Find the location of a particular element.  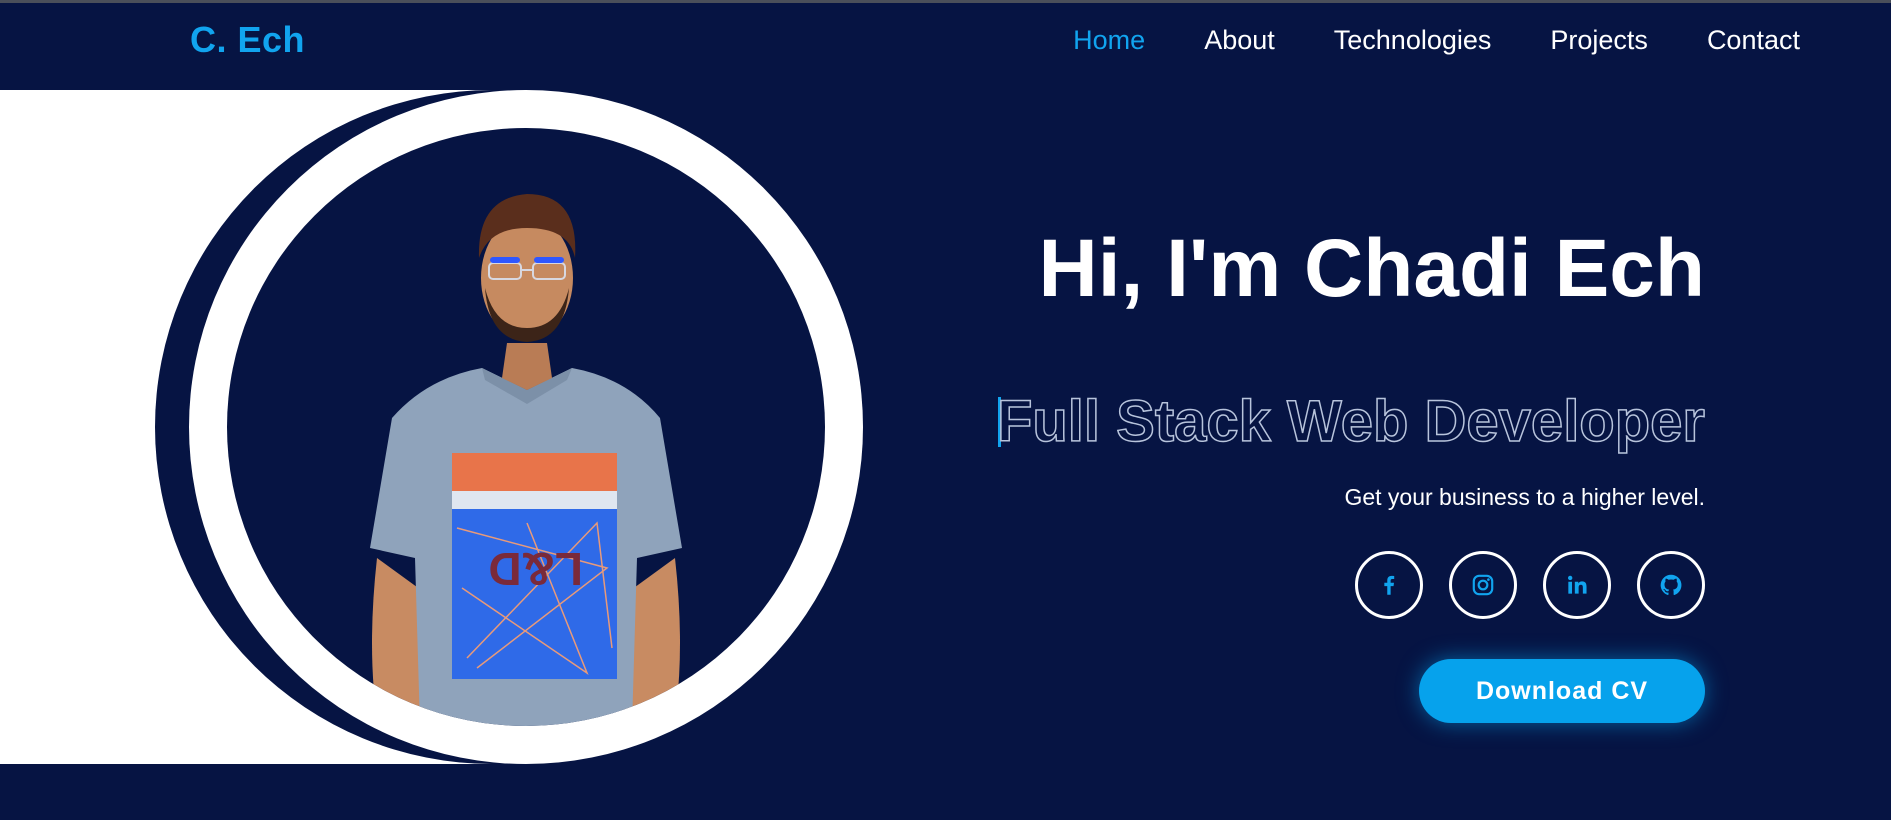

download-cv-button: Download CV is located at coordinates (1562, 691).